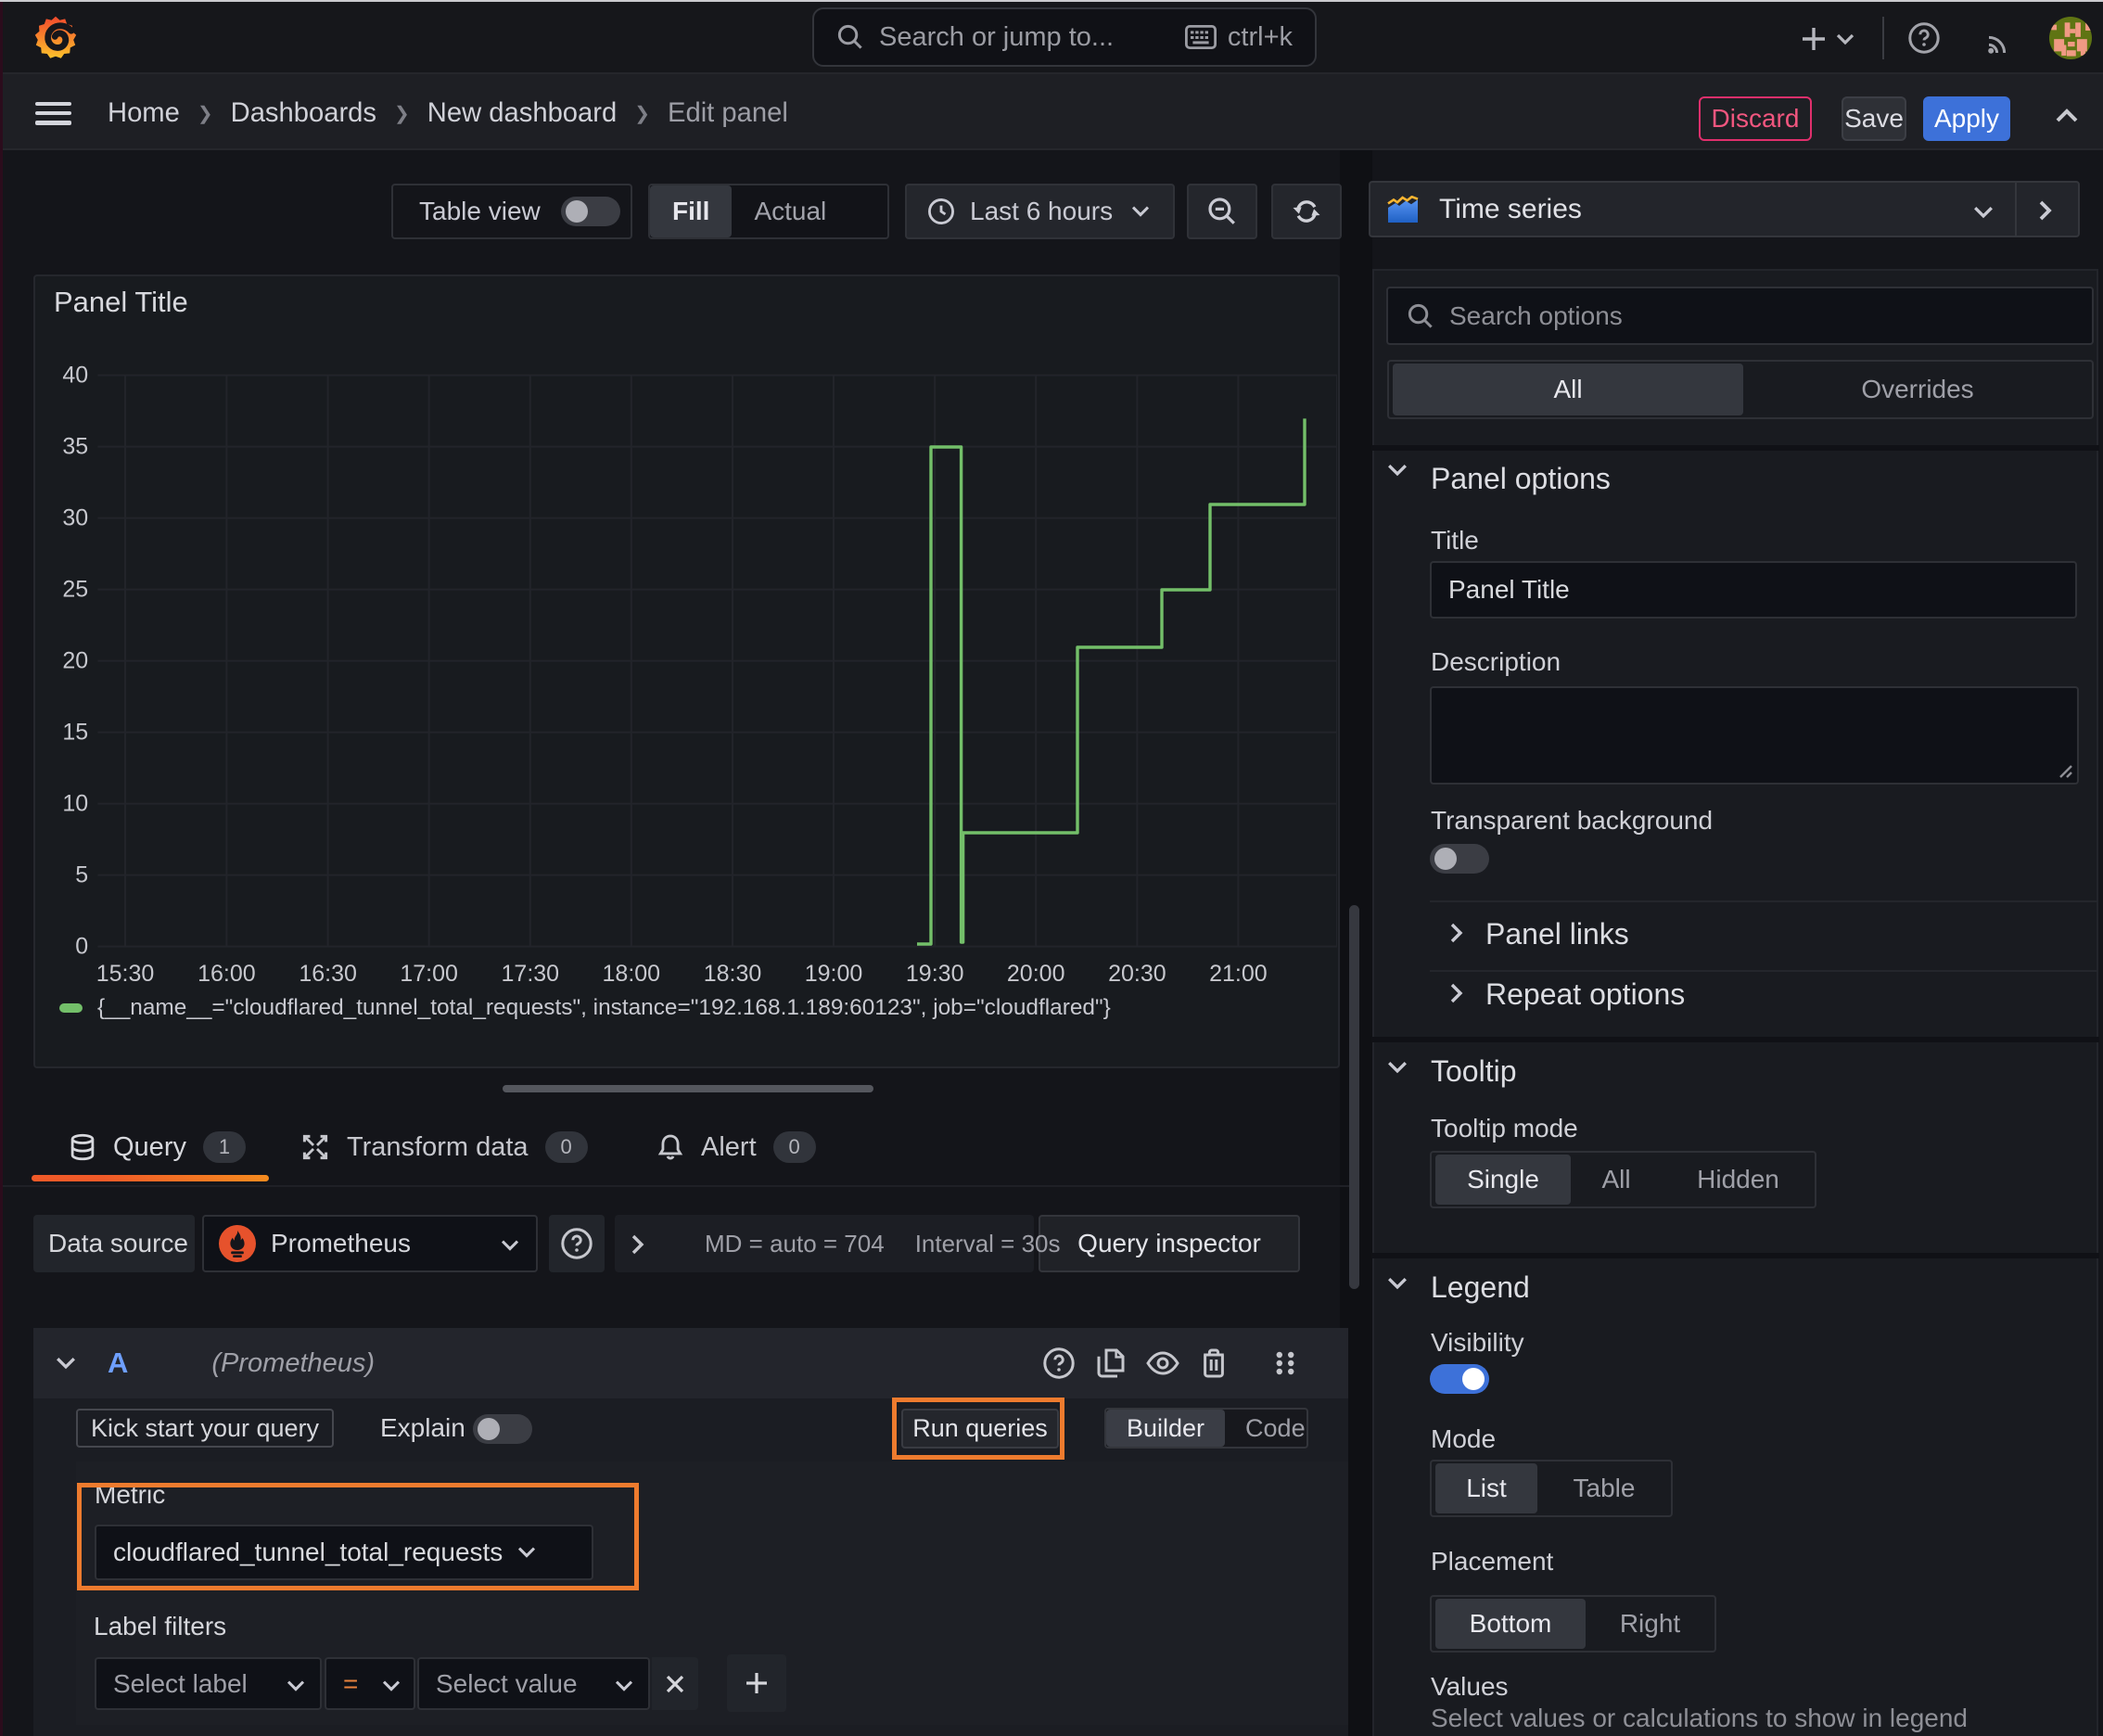 The height and width of the screenshot is (1736, 2103). Describe the element at coordinates (75, 376) in the screenshot. I see `svg-text: 40` at that location.